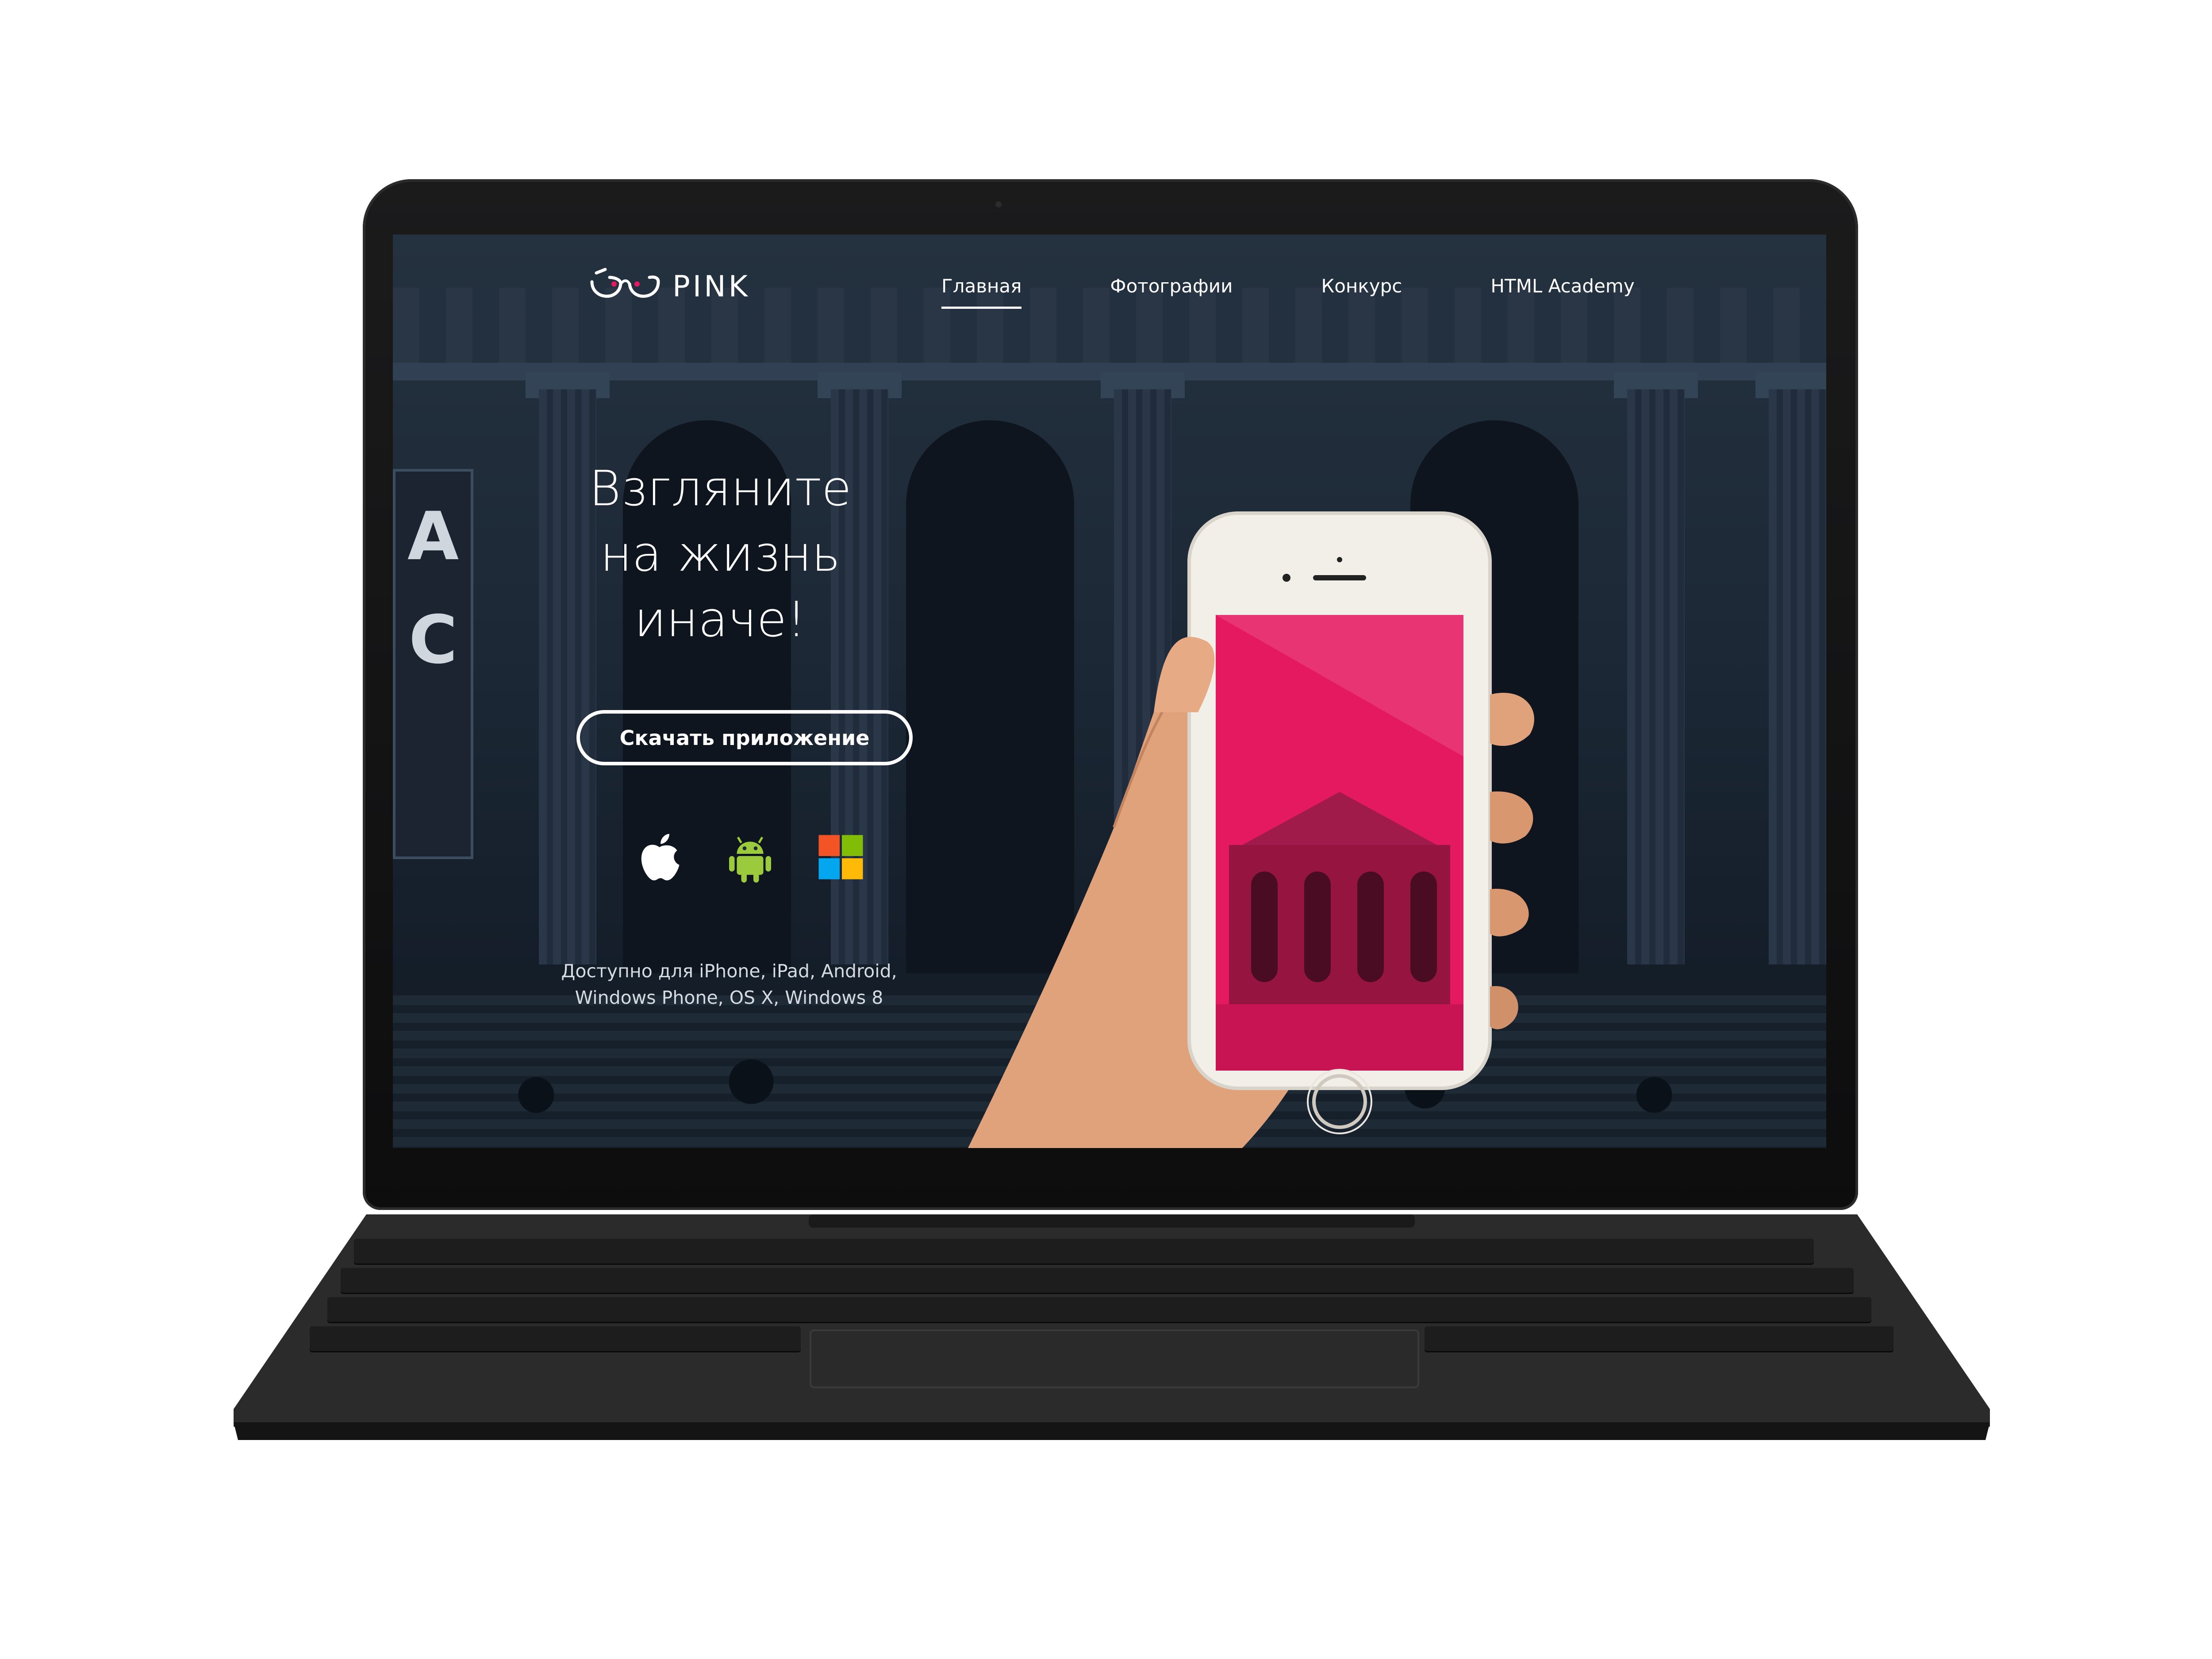  I want to click on camera-icon, so click(998, 204).